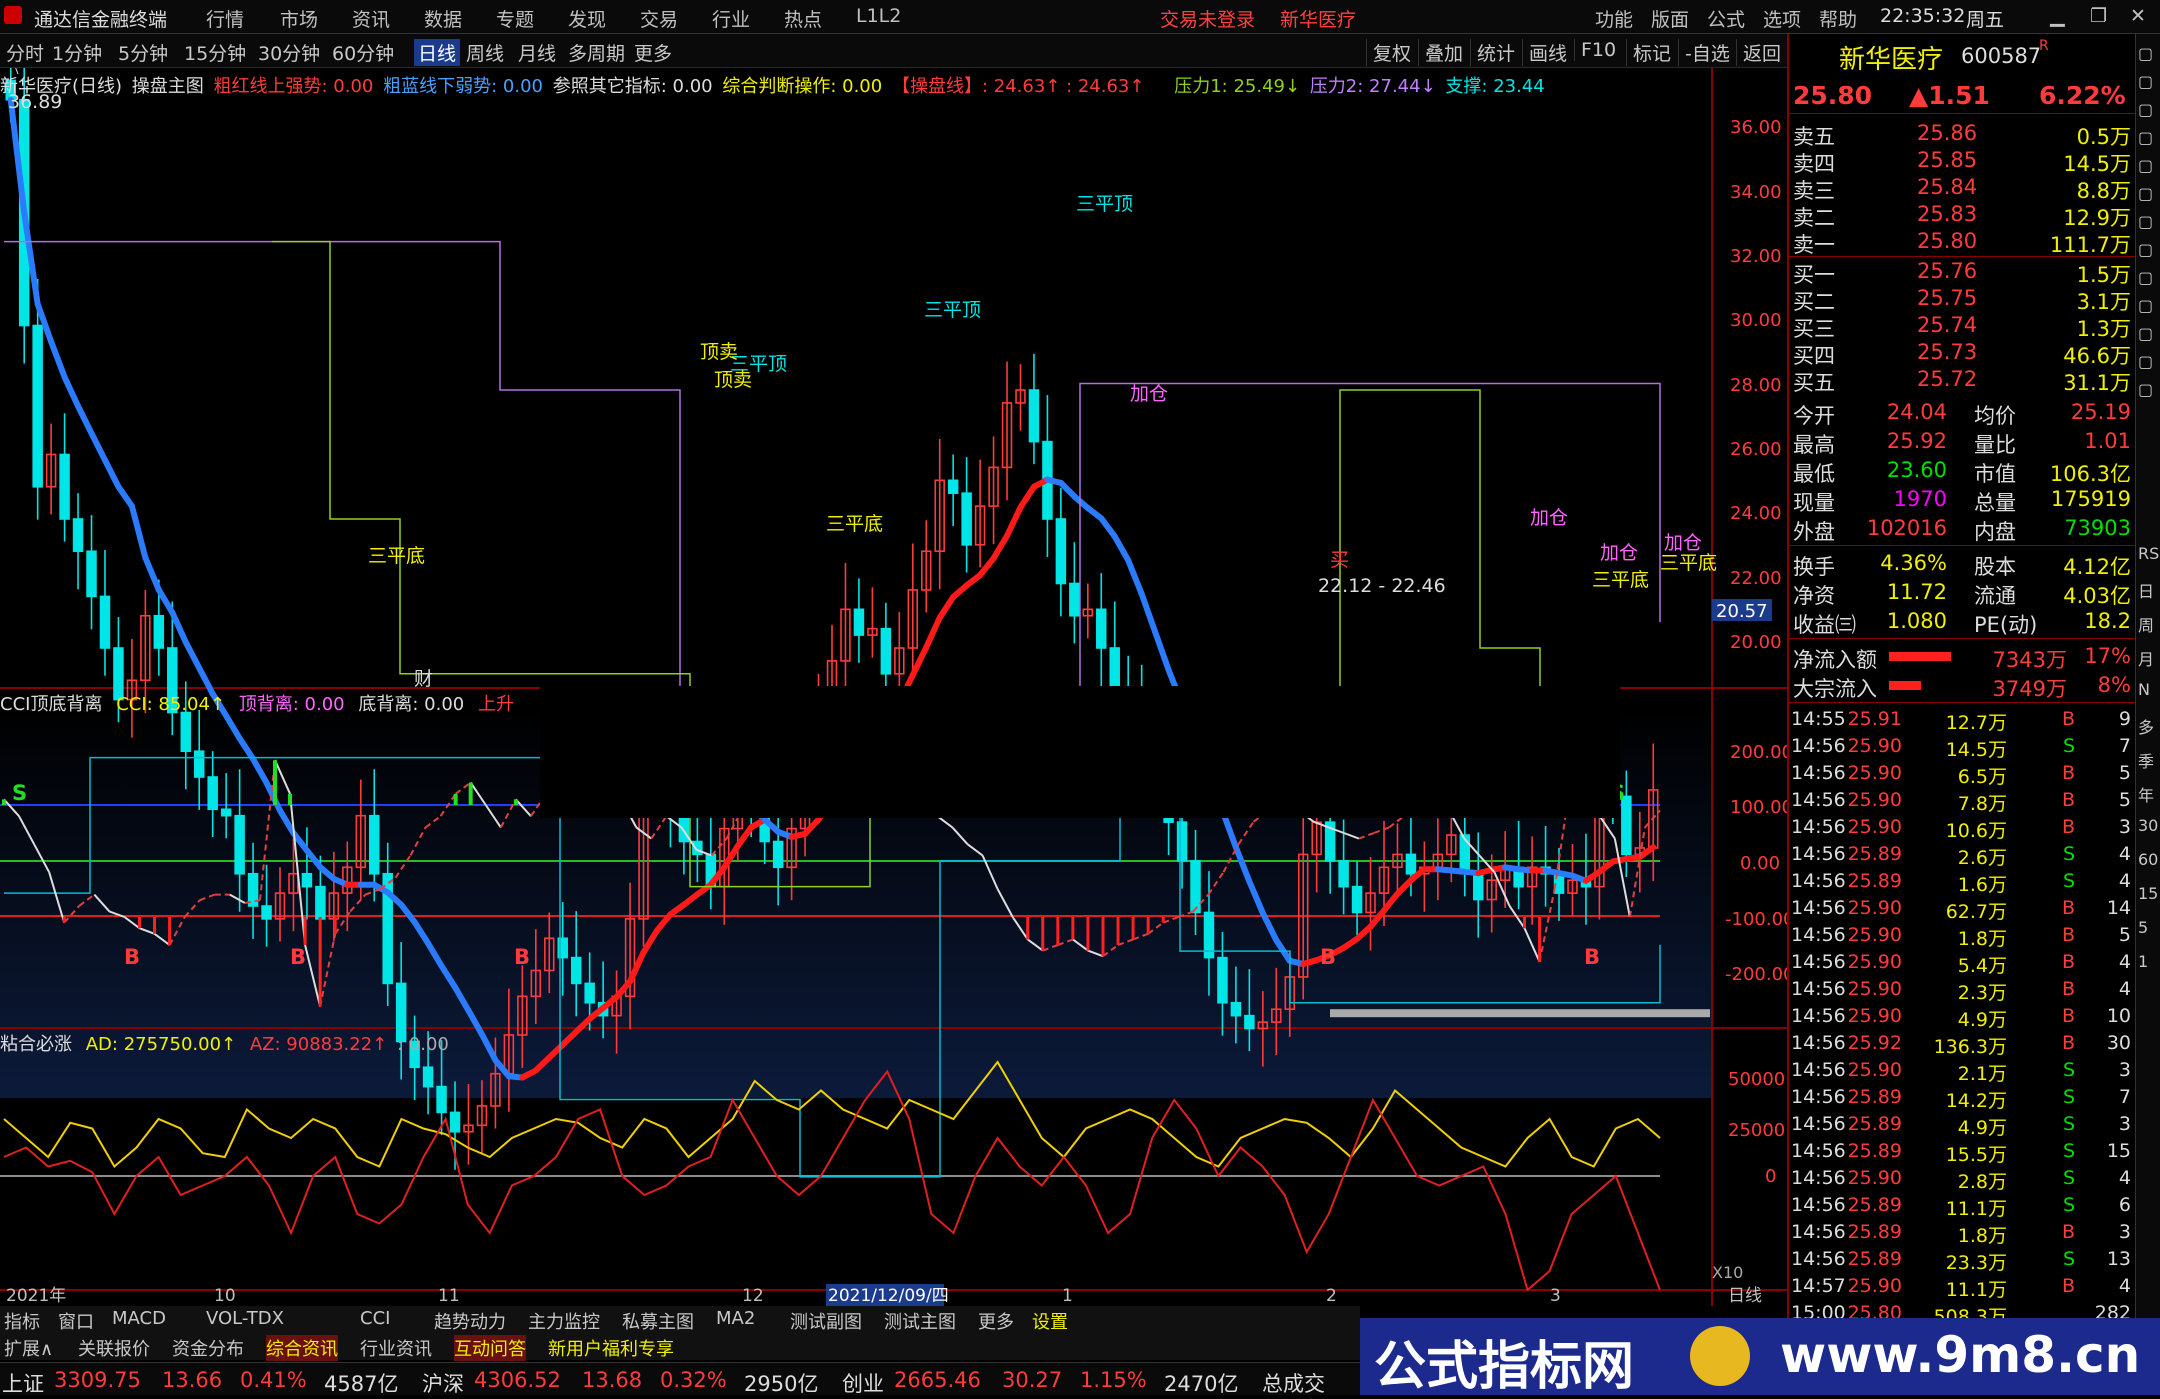  I want to click on page-icon: ▢, so click(2145, 333).